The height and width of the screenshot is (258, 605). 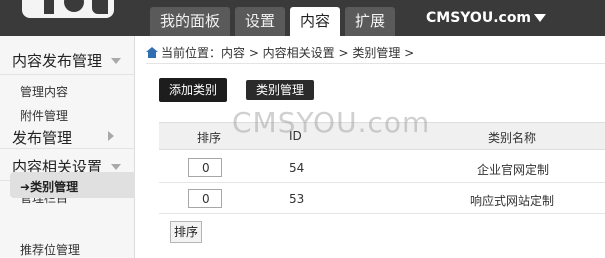 I want to click on category-manage-button: 类别管理, so click(x=280, y=90).